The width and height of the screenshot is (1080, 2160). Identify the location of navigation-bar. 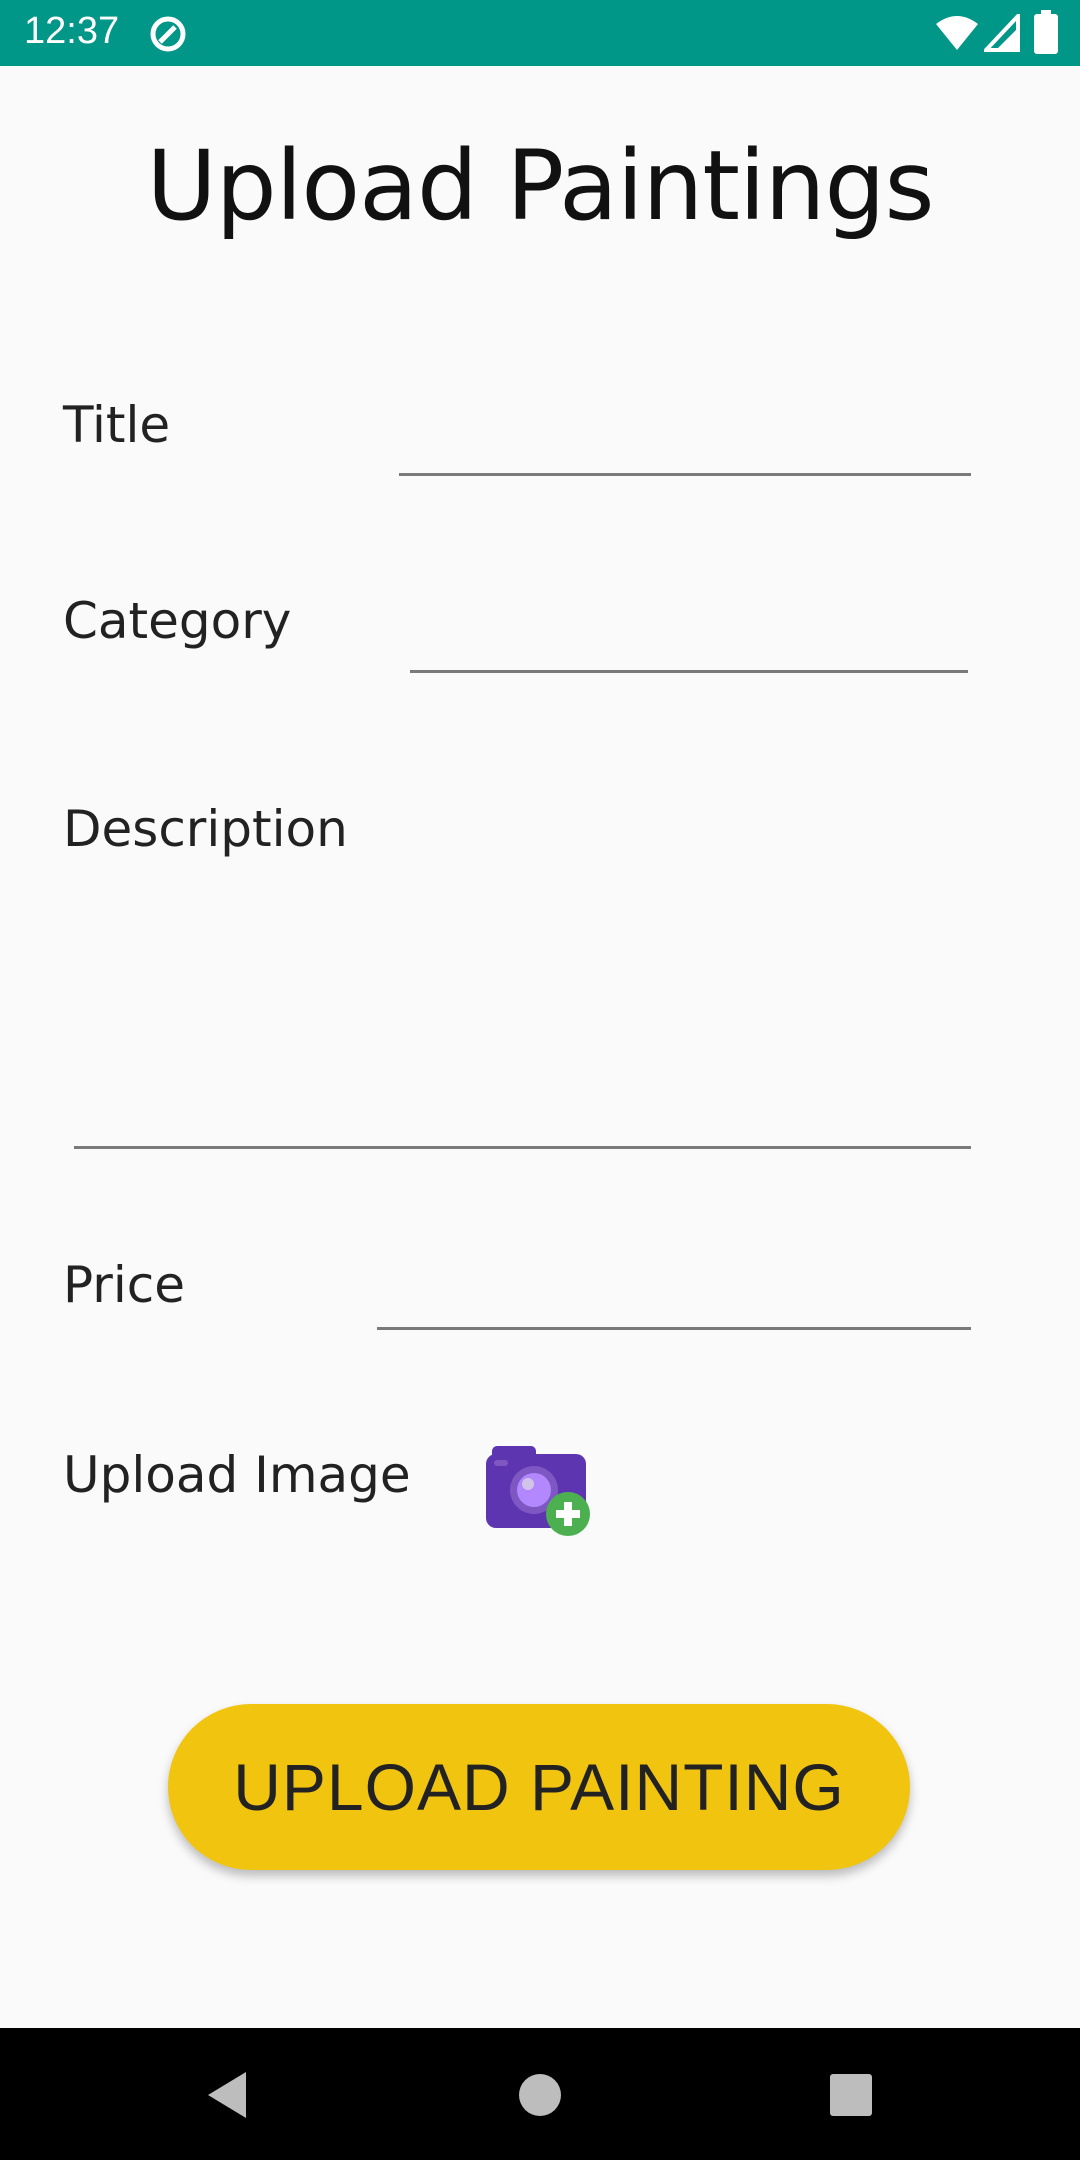
(540, 2094).